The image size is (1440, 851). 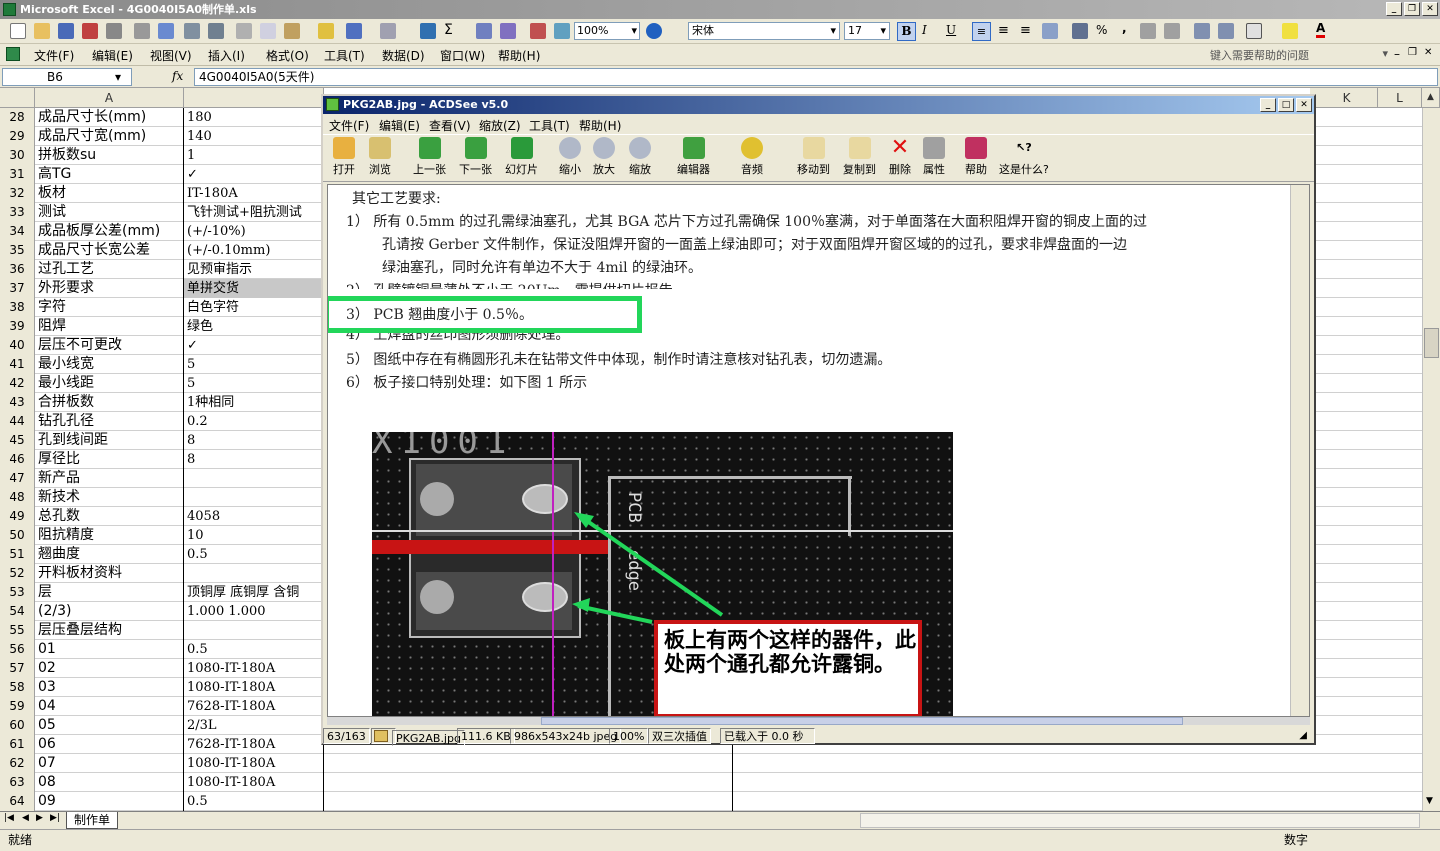 What do you see at coordinates (1394, 9) in the screenshot?
I see `minimize-button: _` at bounding box center [1394, 9].